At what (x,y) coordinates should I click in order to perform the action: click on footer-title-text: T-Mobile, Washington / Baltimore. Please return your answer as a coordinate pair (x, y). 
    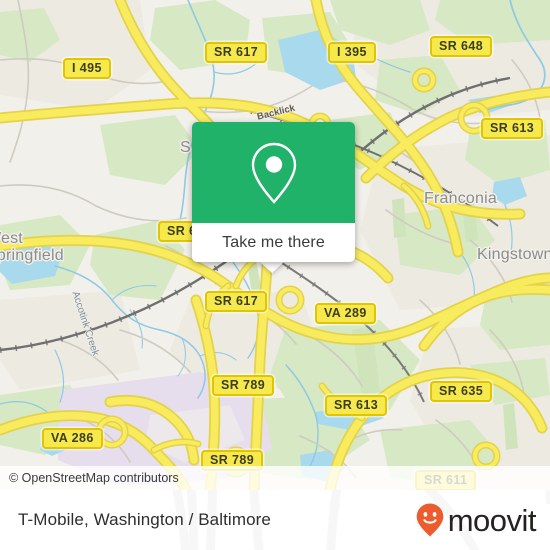
    Looking at the image, I should click on (144, 519).